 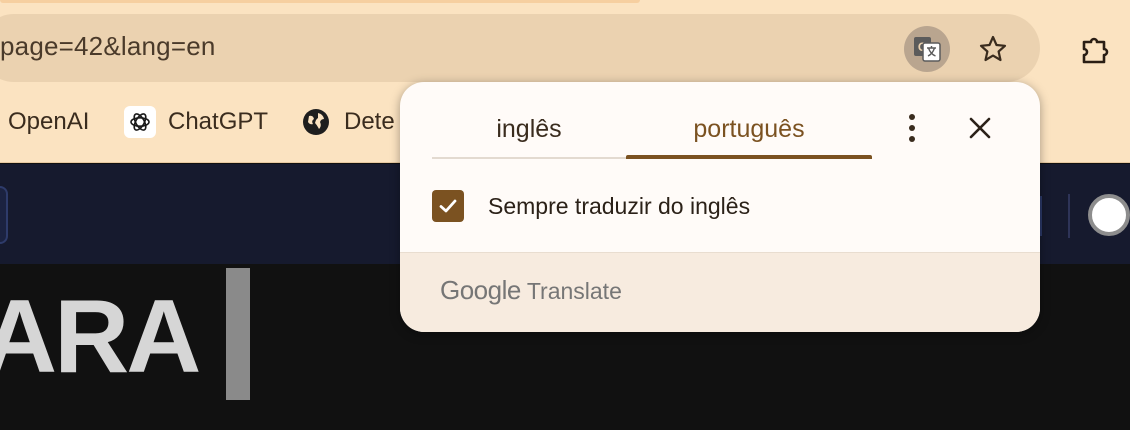 I want to click on always-translate-row: Sempre traduzir do inglês, so click(x=591, y=206).